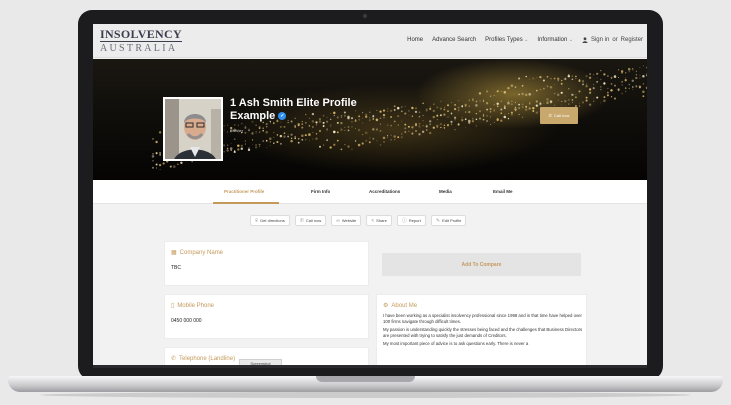 The width and height of the screenshot is (731, 405). Describe the element at coordinates (196, 305) in the screenshot. I see `mobile-title-text: Mobile Phone` at that location.